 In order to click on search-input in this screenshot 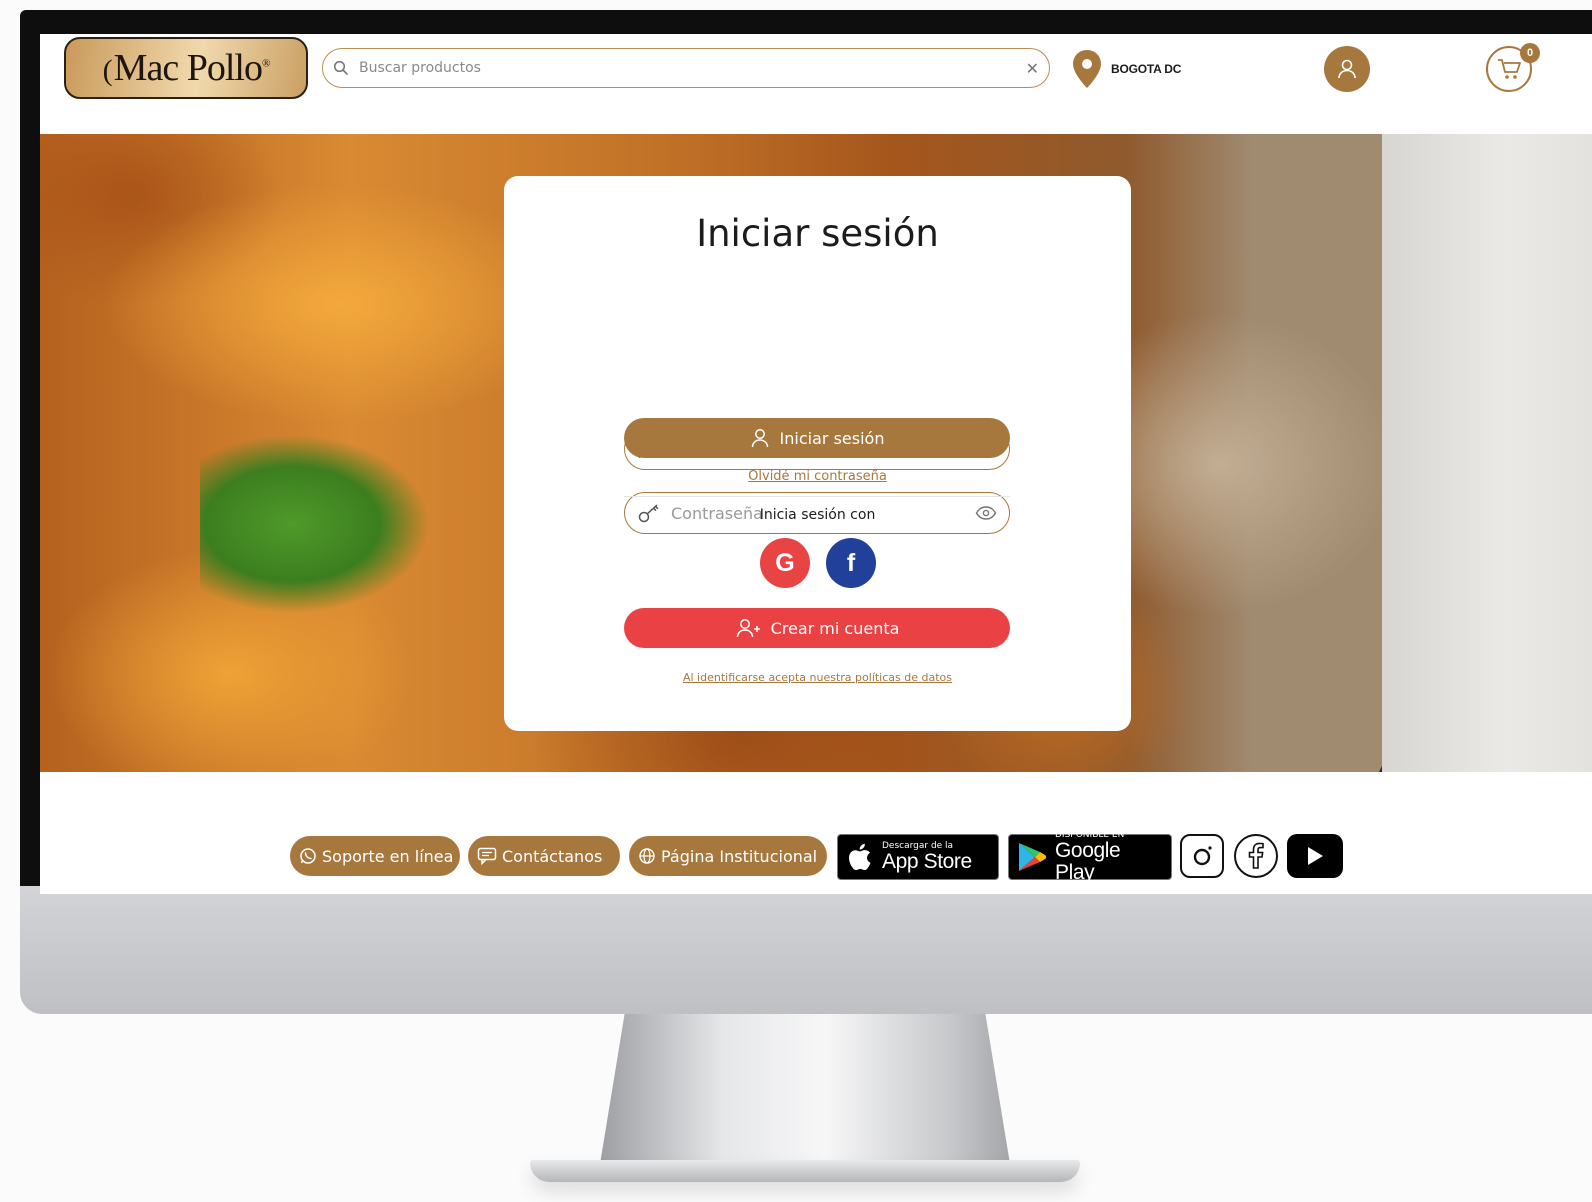, I will do `click(691, 68)`.